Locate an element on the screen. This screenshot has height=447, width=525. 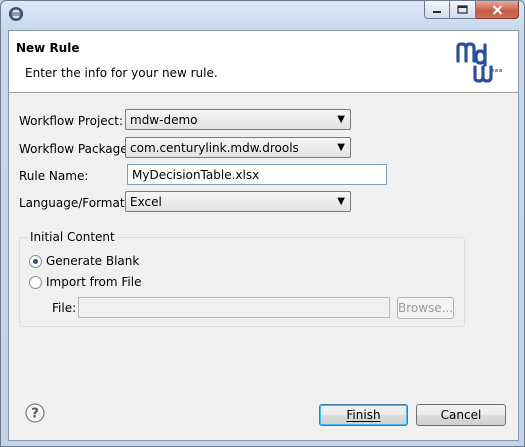
rule-name-value: MyDecisionTable.xlsx is located at coordinates (196, 175).